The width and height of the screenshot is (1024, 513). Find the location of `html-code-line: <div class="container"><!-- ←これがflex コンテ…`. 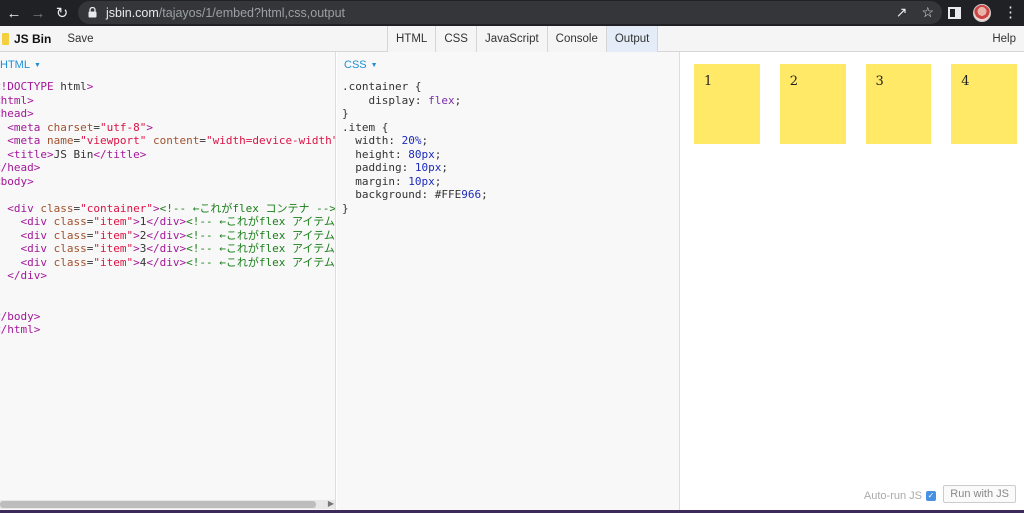

html-code-line: <div class="container"><!-- ←これがflex コンテ… is located at coordinates (167, 209).